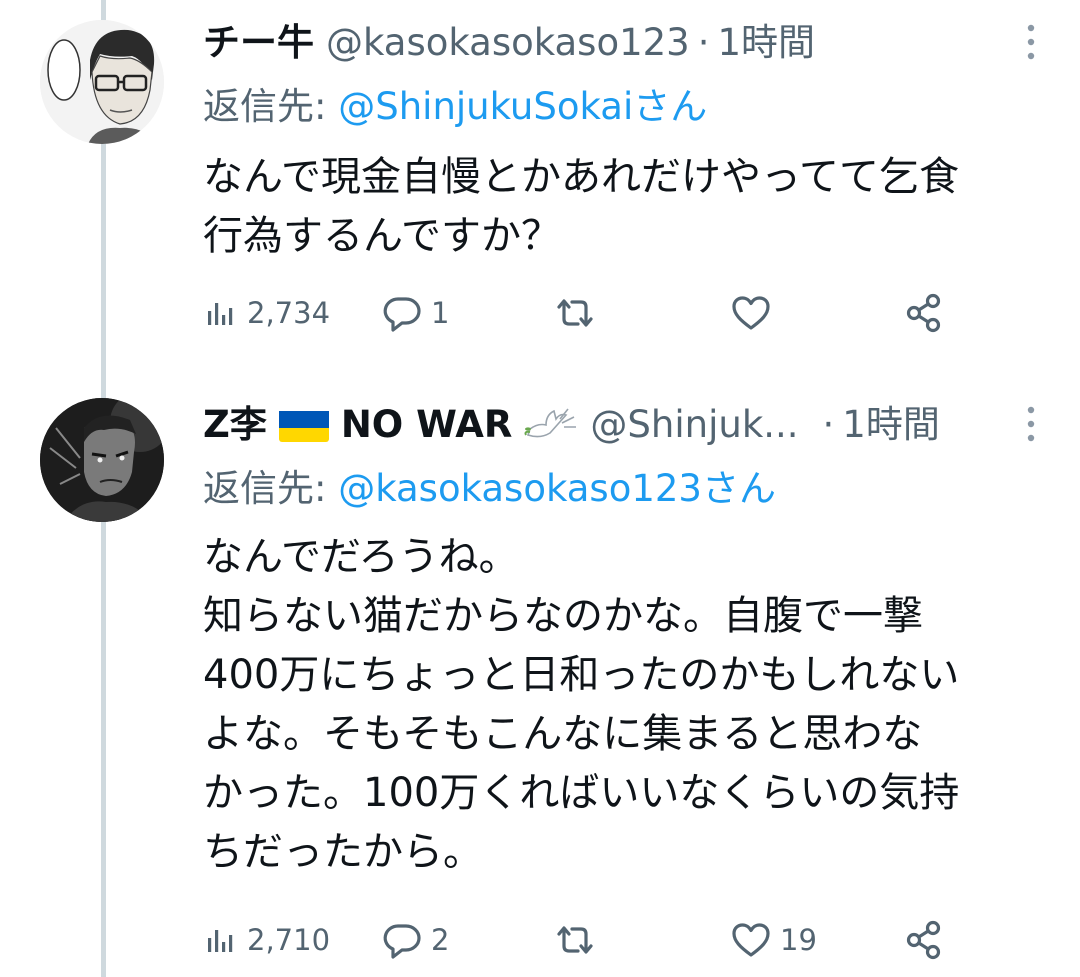 The width and height of the screenshot is (1080, 977). I want to click on avatar, so click(102, 460).